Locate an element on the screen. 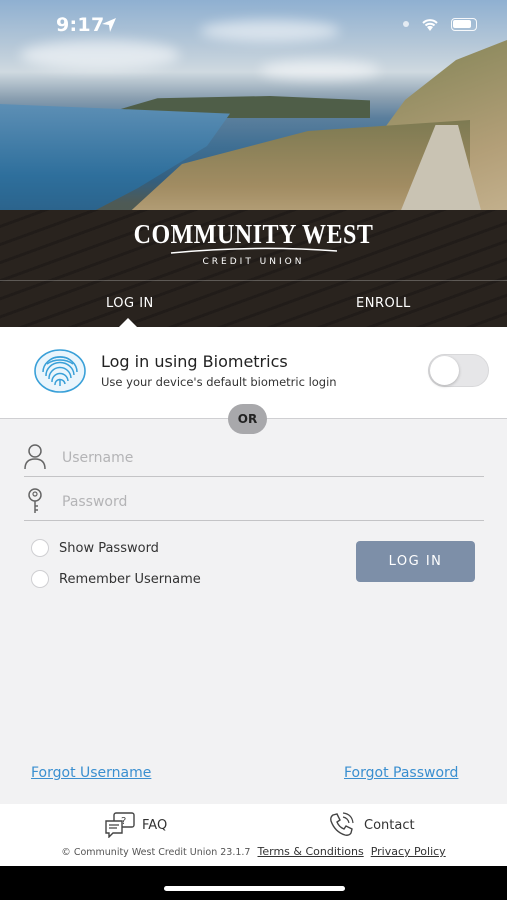 This screenshot has width=507, height=900. key-icon is located at coordinates (35, 500).